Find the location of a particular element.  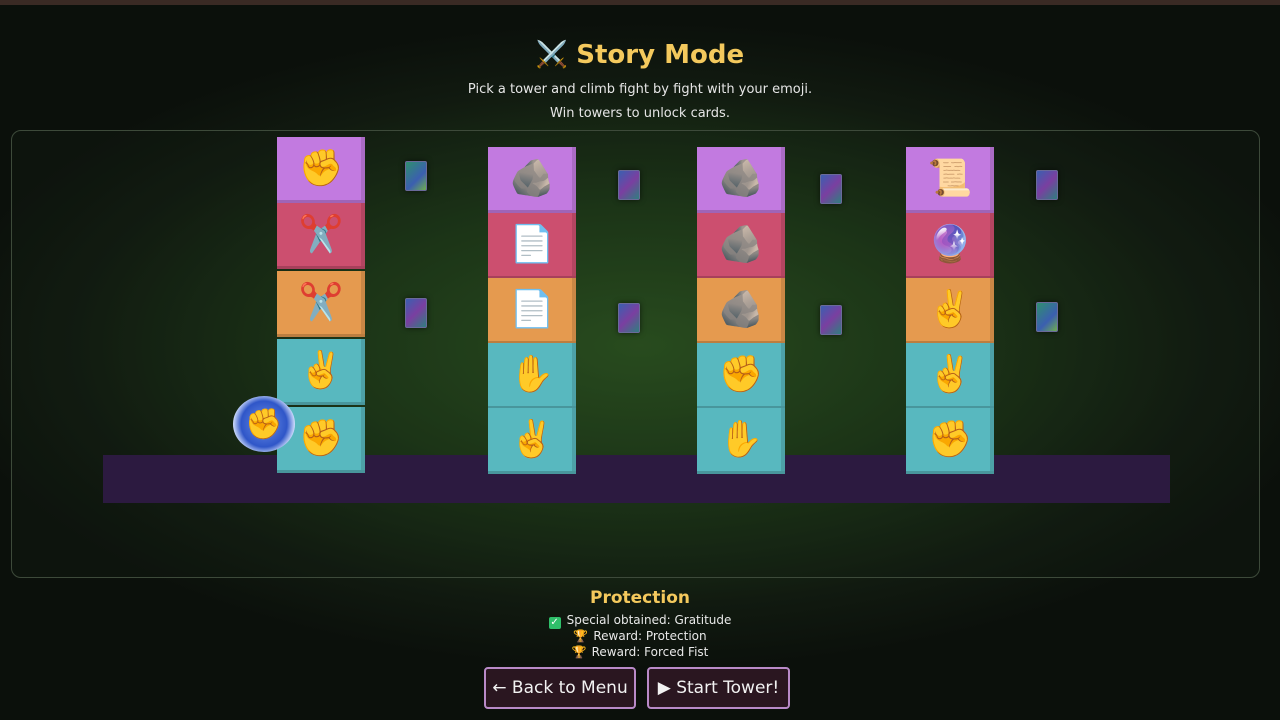

tower-2-level-1: ✌️ is located at coordinates (532, 441).